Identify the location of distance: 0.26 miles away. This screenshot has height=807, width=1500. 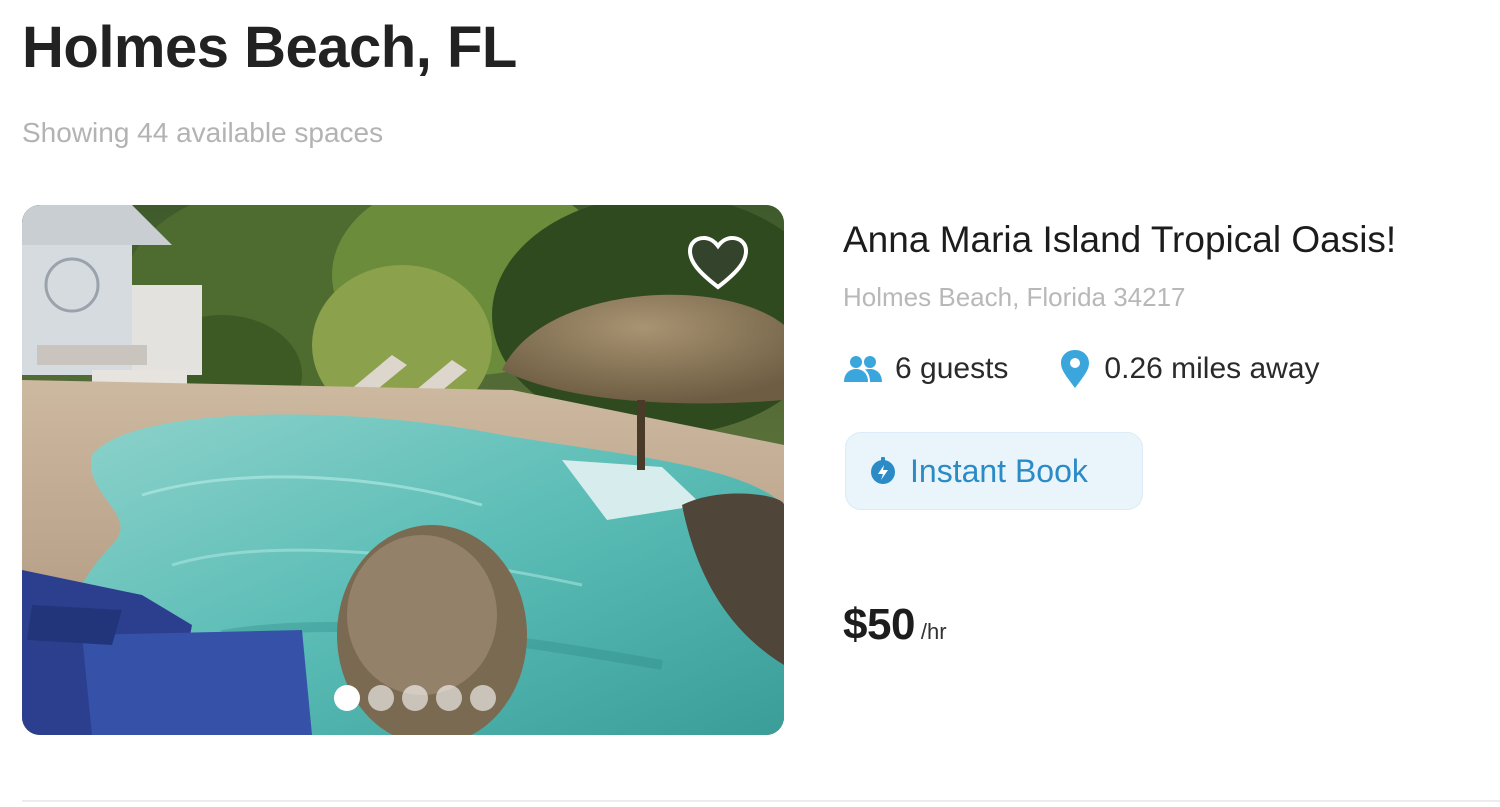
(1164, 369).